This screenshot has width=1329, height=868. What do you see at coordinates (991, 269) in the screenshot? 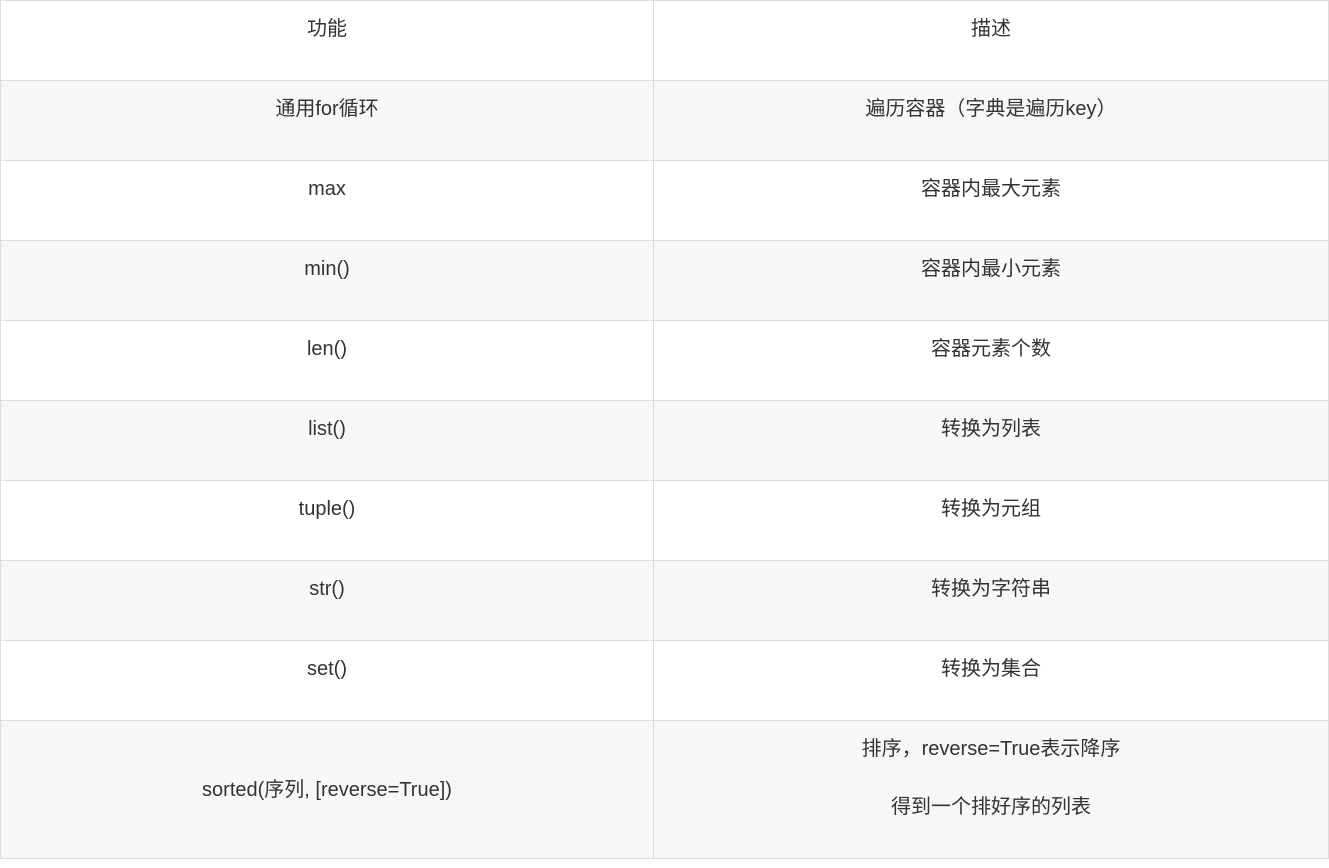
I see `function-description: 容器内最小元素` at bounding box center [991, 269].